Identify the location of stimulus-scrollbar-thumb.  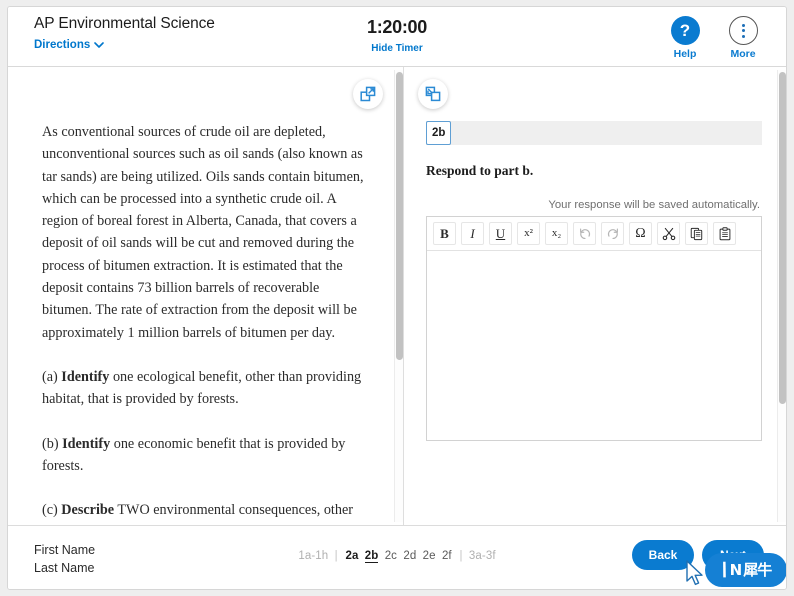
(399, 216).